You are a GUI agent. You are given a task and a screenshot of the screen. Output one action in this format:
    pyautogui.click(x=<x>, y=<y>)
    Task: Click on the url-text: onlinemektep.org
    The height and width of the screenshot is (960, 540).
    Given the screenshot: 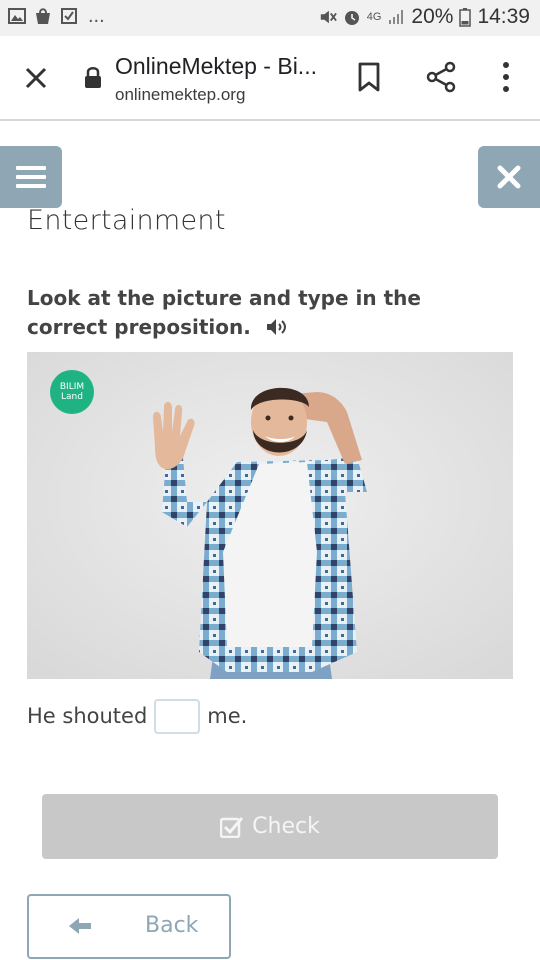 What is the action you would take?
    pyautogui.click(x=180, y=95)
    